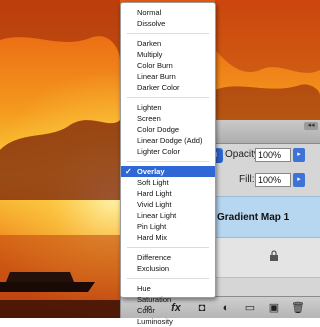 The height and width of the screenshot is (327, 320). Describe the element at coordinates (253, 217) in the screenshot. I see `layer-name: Gradient Map 1` at that location.